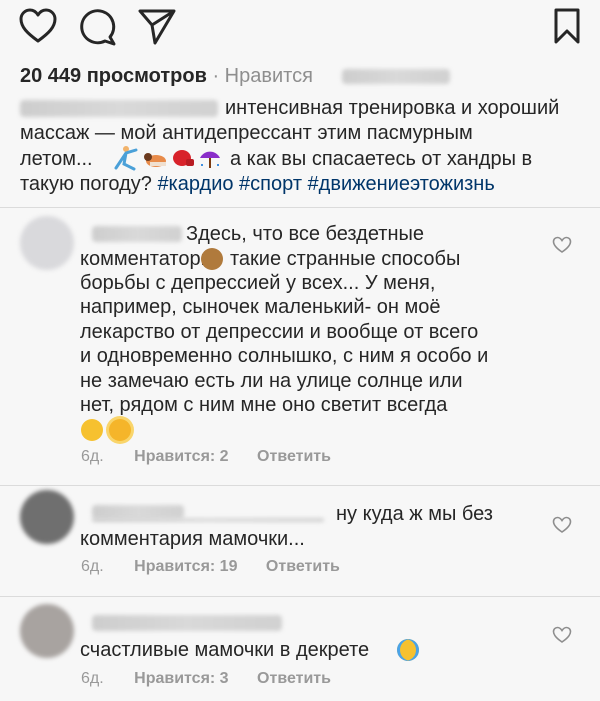 The image size is (600, 701). I want to click on comment-text: счастливые мамочки в декрете, so click(225, 650).